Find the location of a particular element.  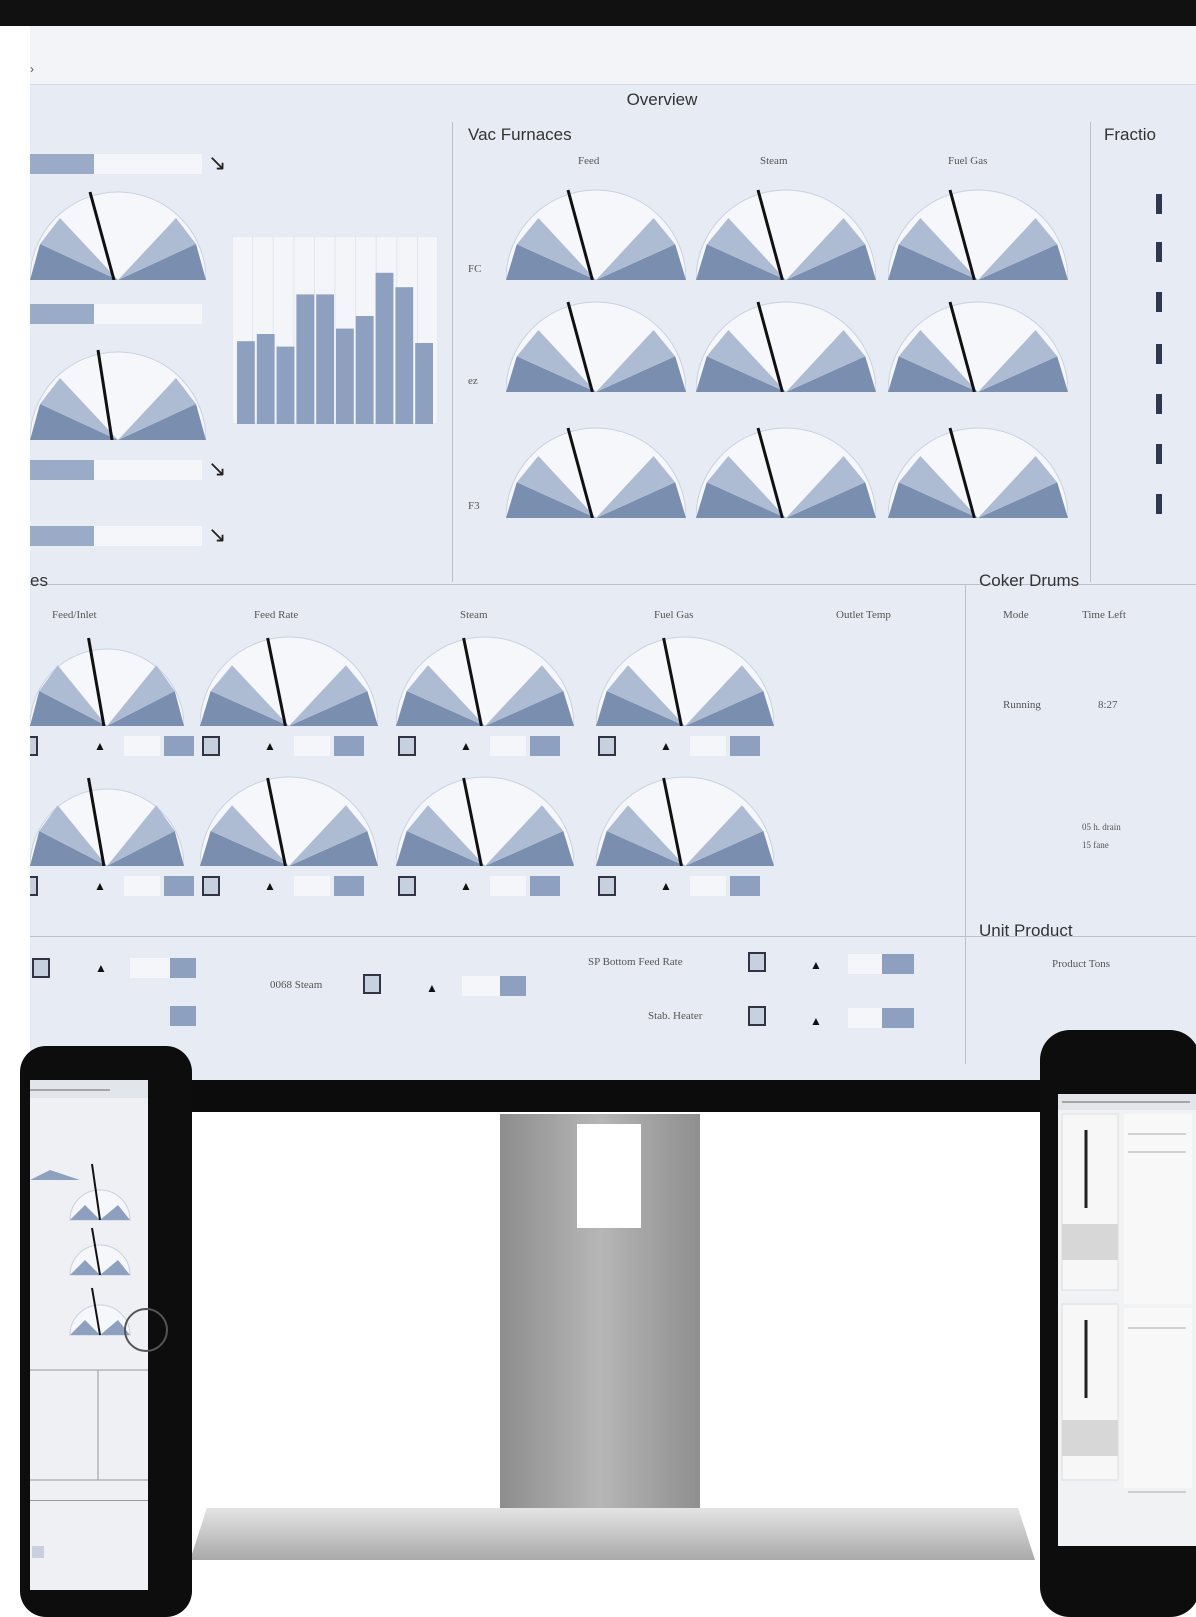

monitor-bottom-bezel is located at coordinates (613, 1096).